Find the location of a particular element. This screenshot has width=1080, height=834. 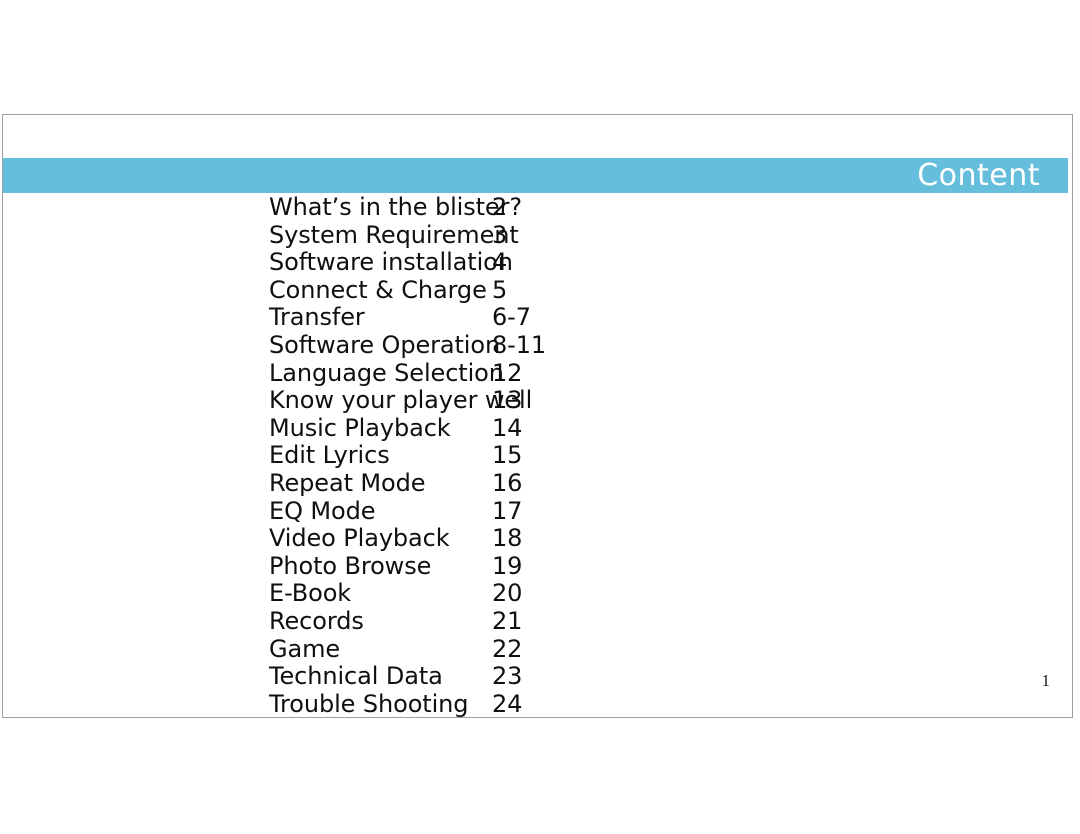

toc-entry-label: Game is located at coordinates (305, 648).